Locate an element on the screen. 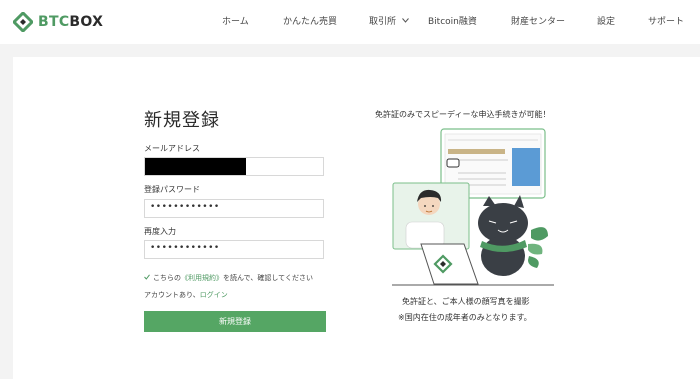 This screenshot has width=700, height=379. terms-suffix: を読んで、確認してください is located at coordinates (268, 278).